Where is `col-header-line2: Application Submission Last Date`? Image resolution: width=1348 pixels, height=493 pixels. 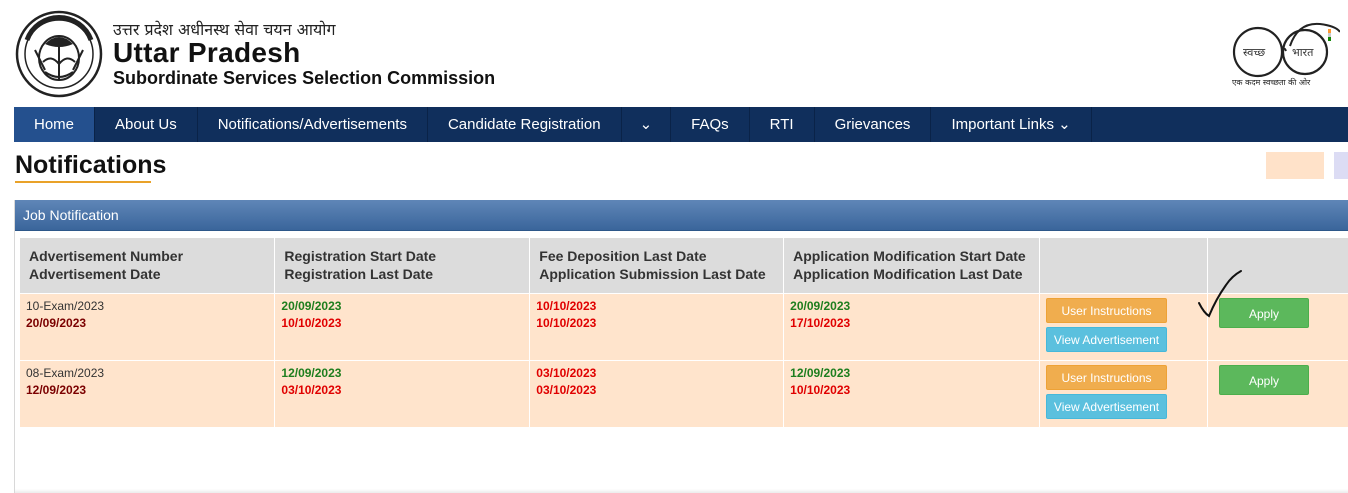
col-header-line2: Application Submission Last Date is located at coordinates (652, 274).